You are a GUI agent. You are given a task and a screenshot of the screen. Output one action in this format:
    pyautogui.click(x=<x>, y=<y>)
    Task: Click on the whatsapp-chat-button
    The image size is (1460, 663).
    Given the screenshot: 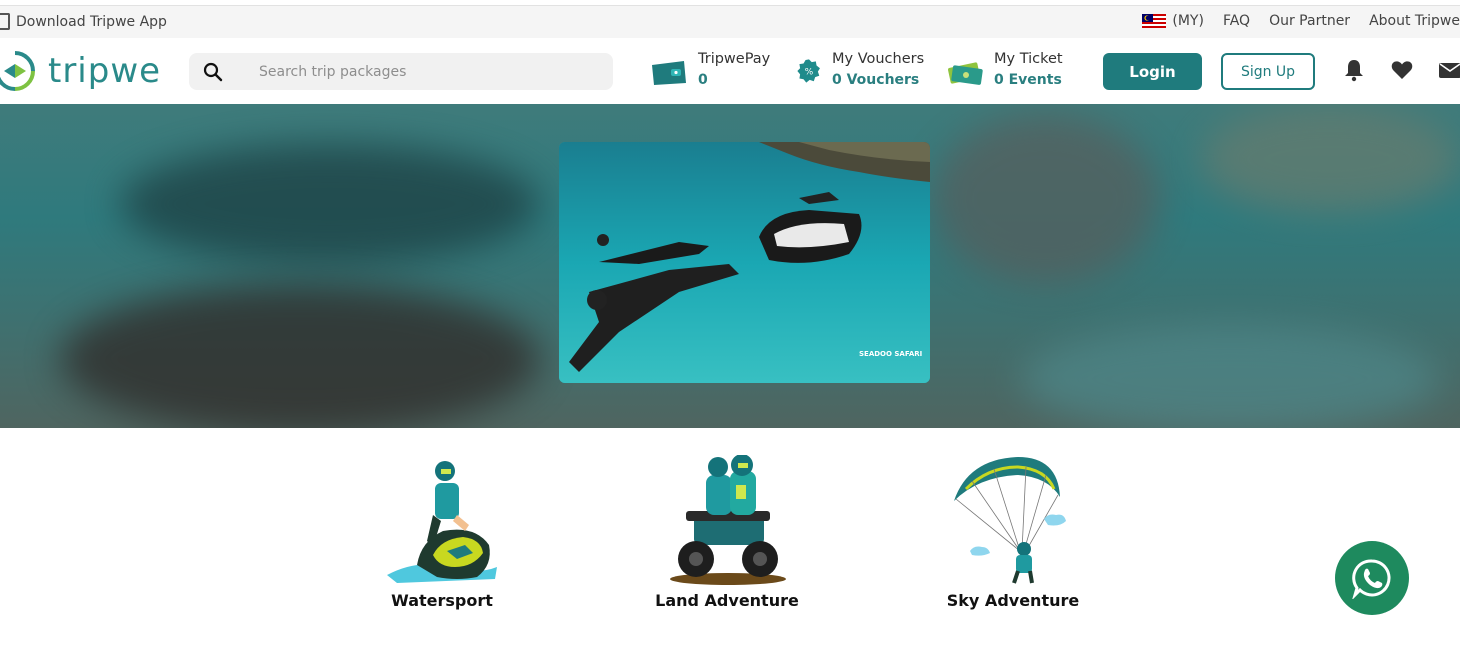 What is the action you would take?
    pyautogui.click(x=1372, y=578)
    